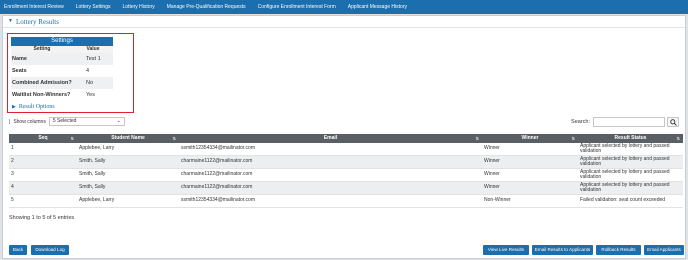 This screenshot has height=260, width=688. What do you see at coordinates (18, 250) in the screenshot?
I see `back-button: Back` at bounding box center [18, 250].